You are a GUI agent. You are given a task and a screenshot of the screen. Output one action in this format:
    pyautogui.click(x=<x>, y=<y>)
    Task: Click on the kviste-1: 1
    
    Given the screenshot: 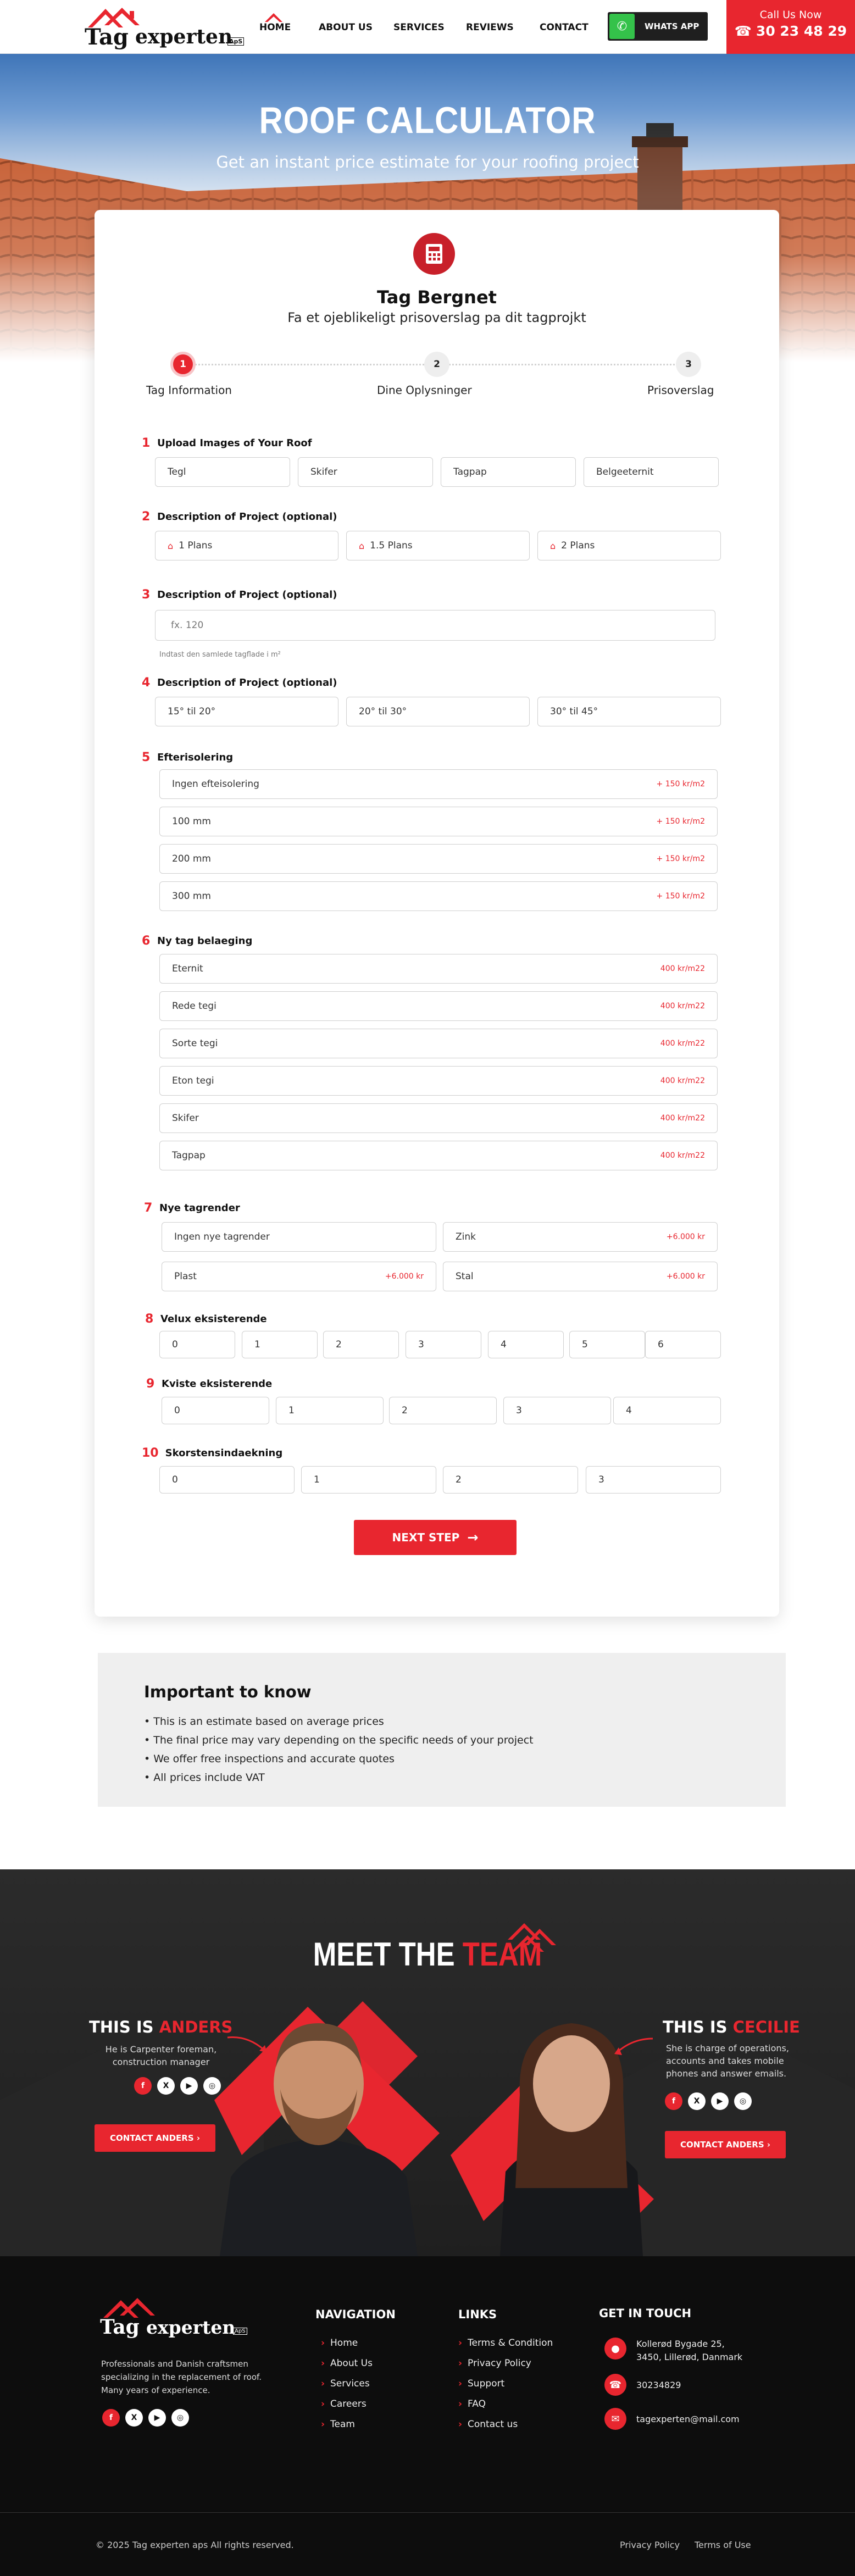 What is the action you would take?
    pyautogui.click(x=330, y=1410)
    